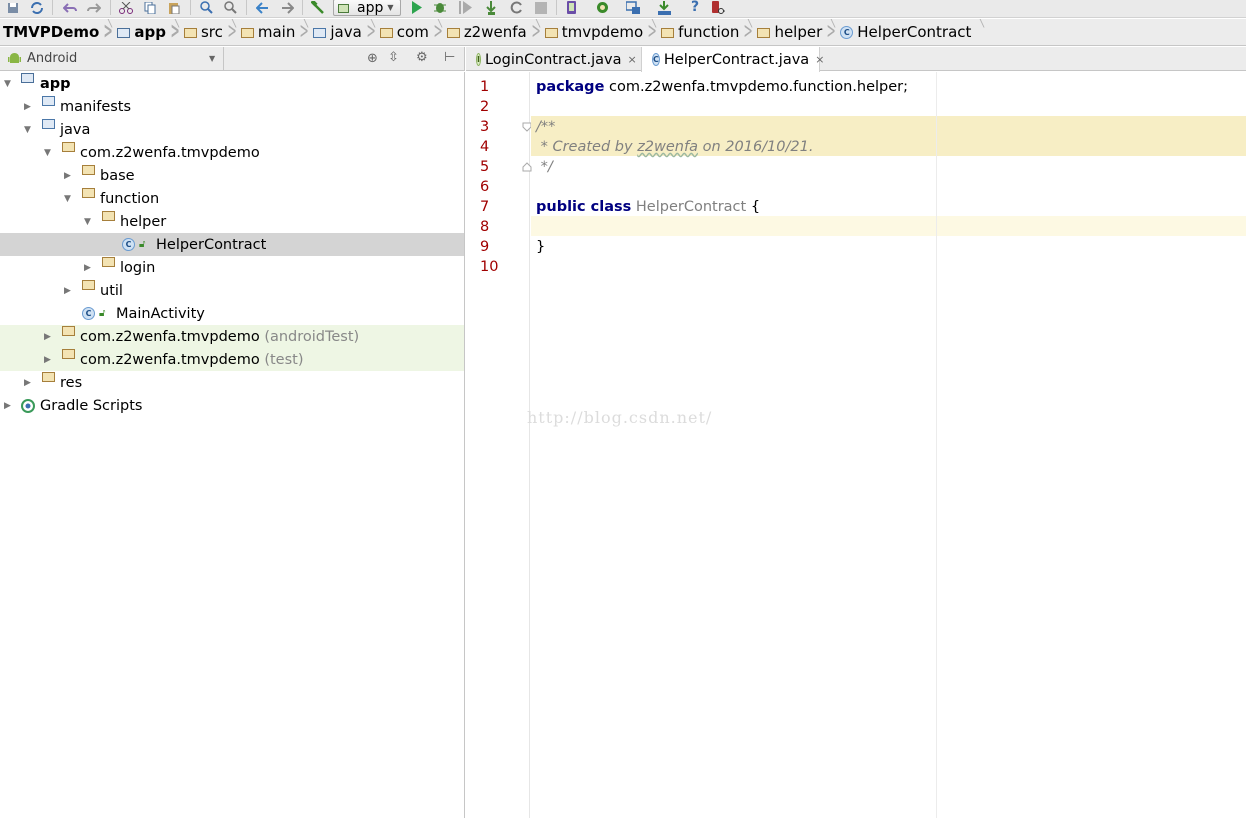  Describe the element at coordinates (753, 207) in the screenshot. I see `brace: {` at that location.